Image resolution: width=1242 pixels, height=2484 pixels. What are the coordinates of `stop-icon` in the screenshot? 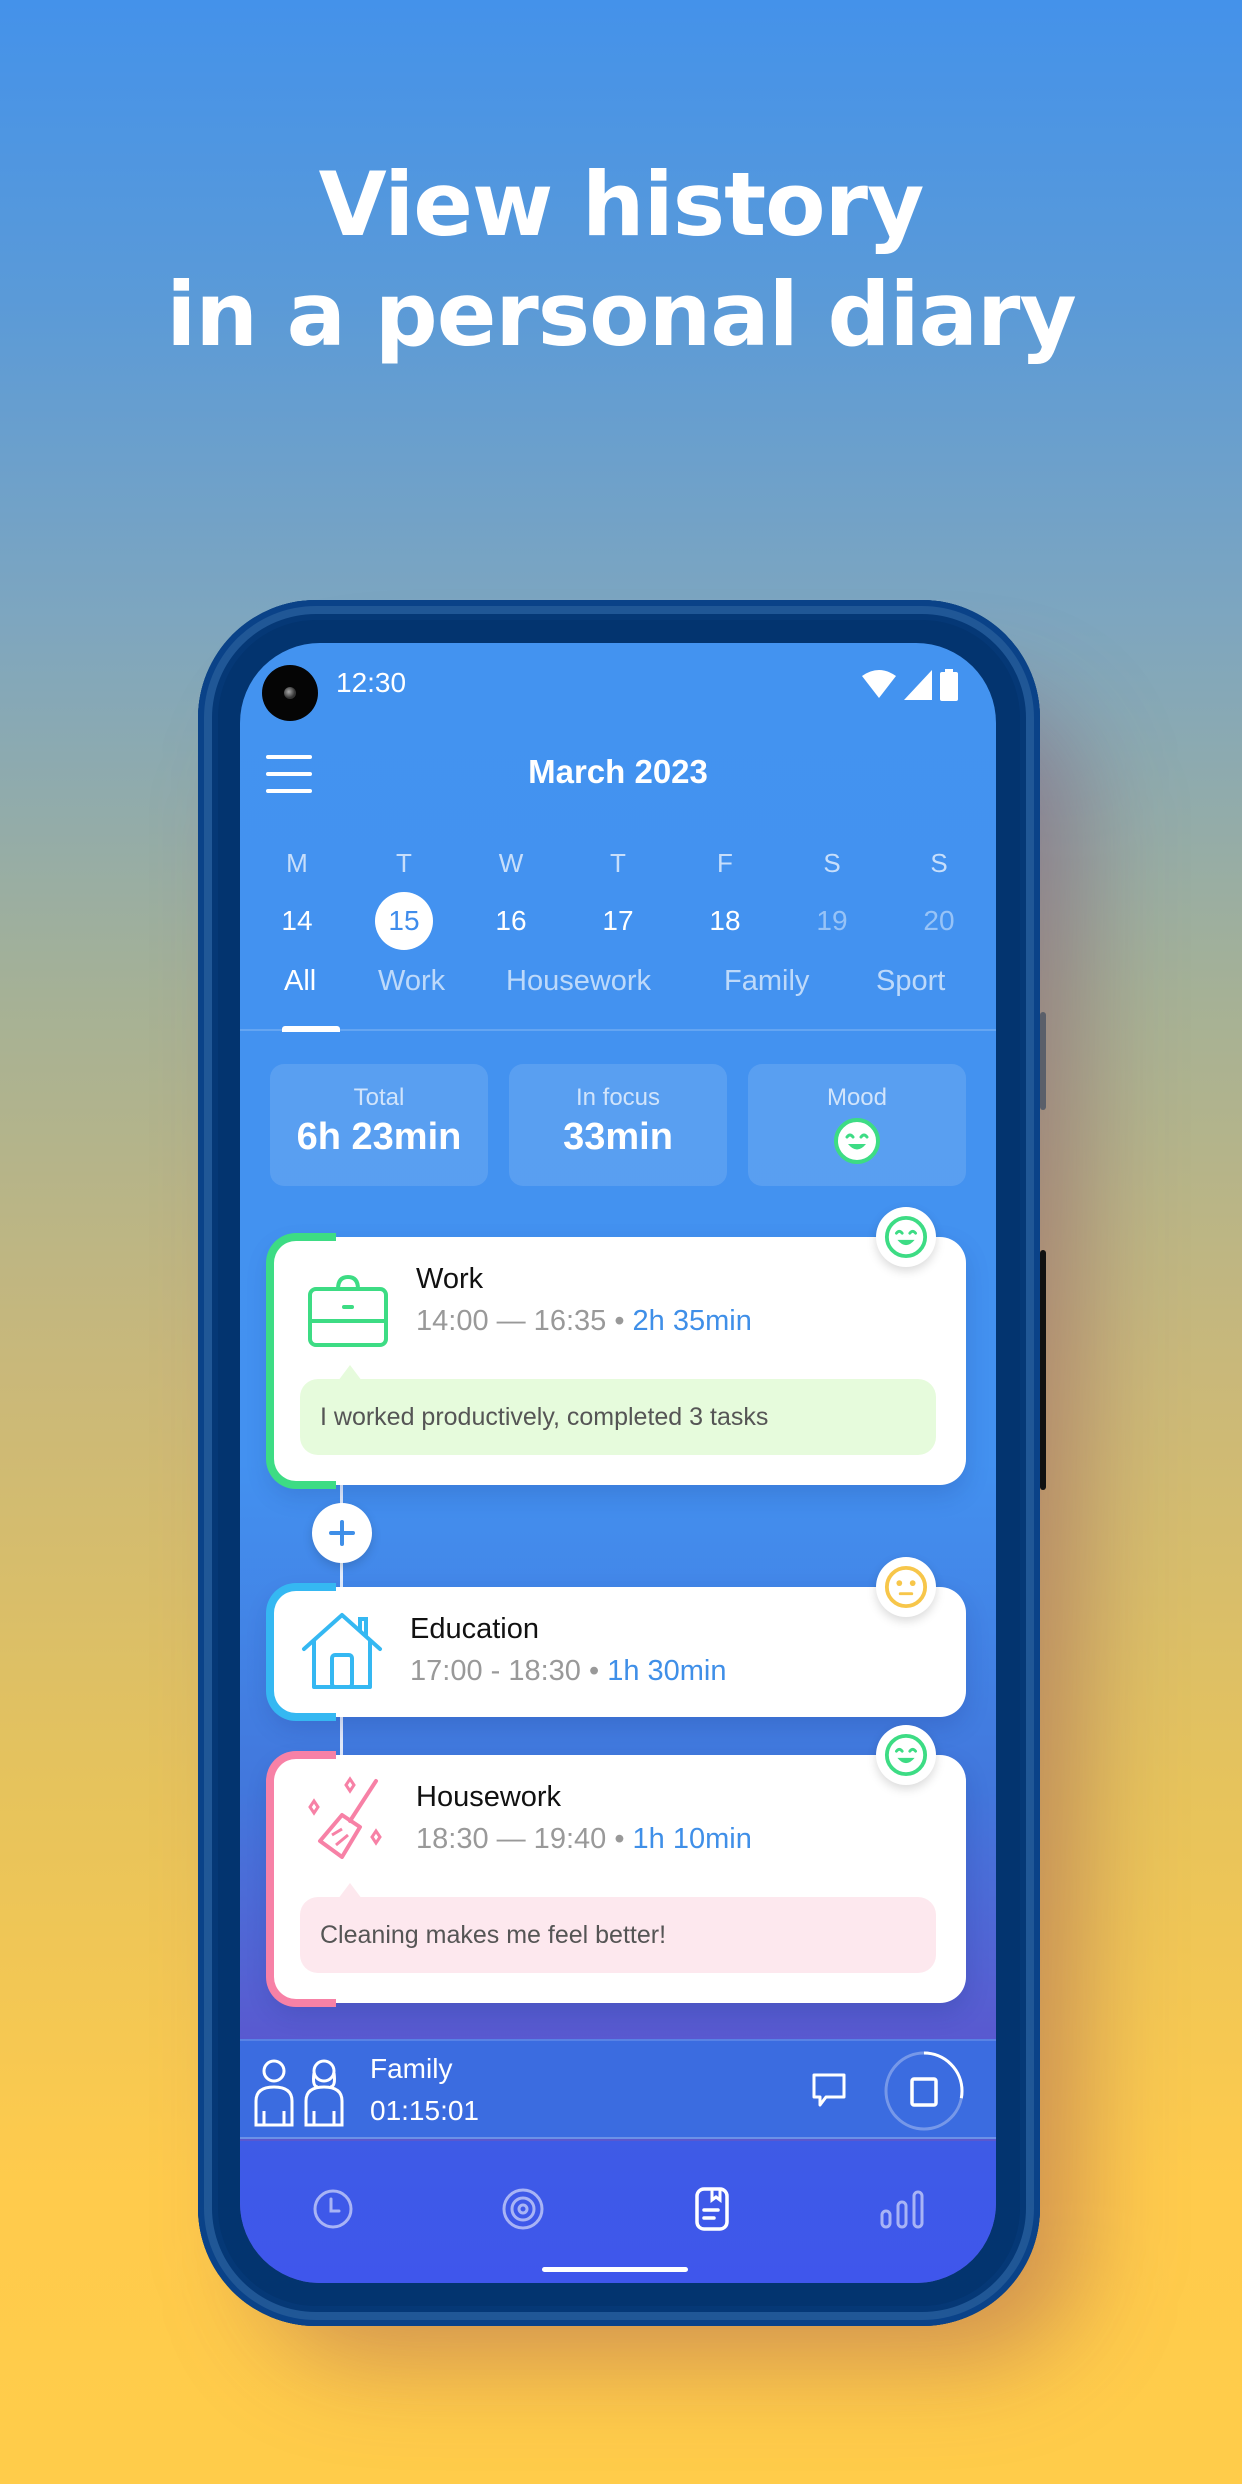 It's located at (924, 2092).